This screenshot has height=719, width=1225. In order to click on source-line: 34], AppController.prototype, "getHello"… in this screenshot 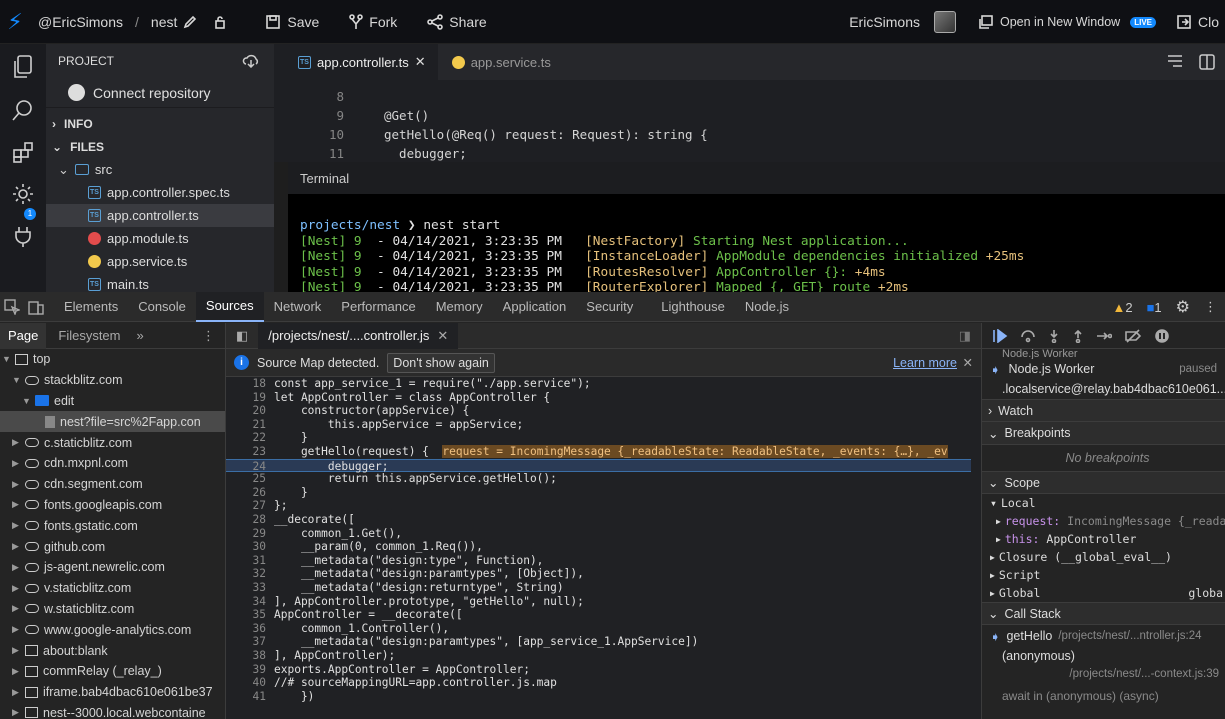, I will do `click(598, 602)`.